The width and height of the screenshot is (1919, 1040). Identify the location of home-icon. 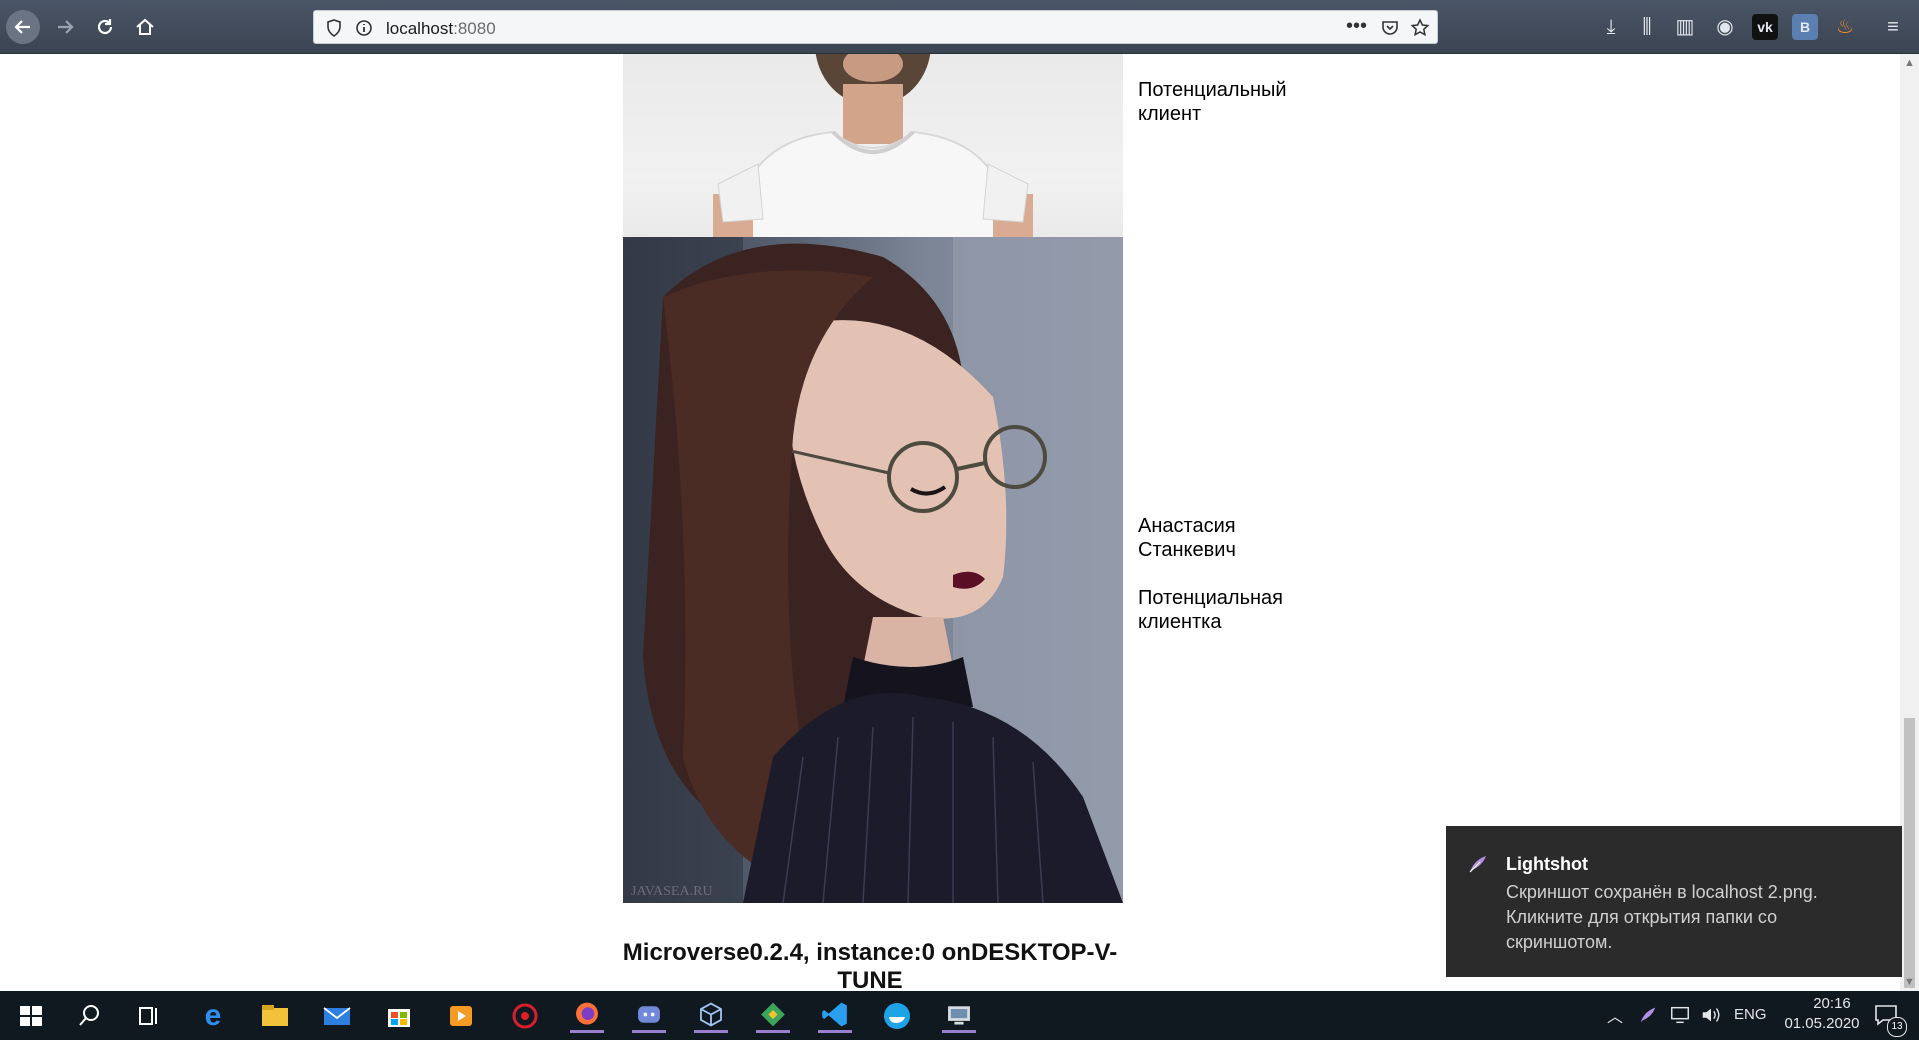
(145, 26).